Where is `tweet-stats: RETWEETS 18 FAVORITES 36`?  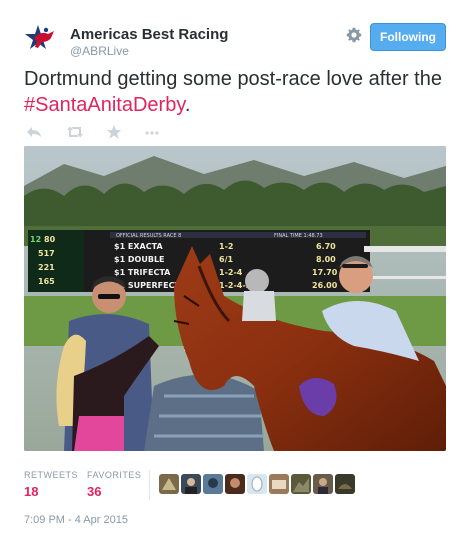 tweet-stats: RETWEETS 18 FAVORITES 36 is located at coordinates (235, 485).